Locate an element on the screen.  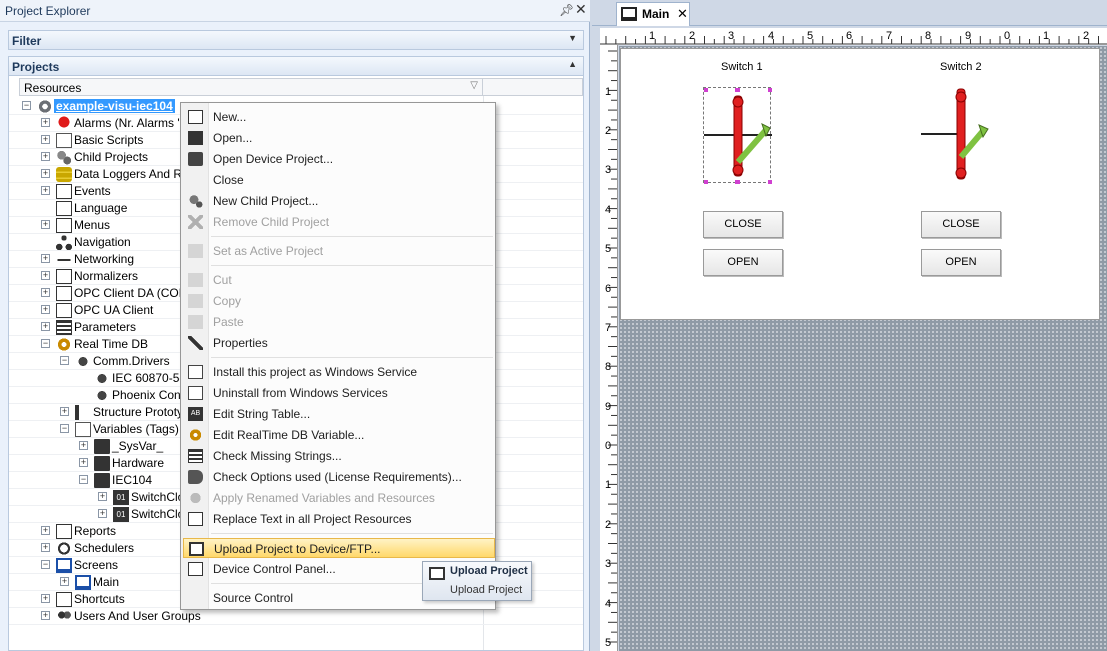
menu-item-label: Close is located at coordinates (228, 180).